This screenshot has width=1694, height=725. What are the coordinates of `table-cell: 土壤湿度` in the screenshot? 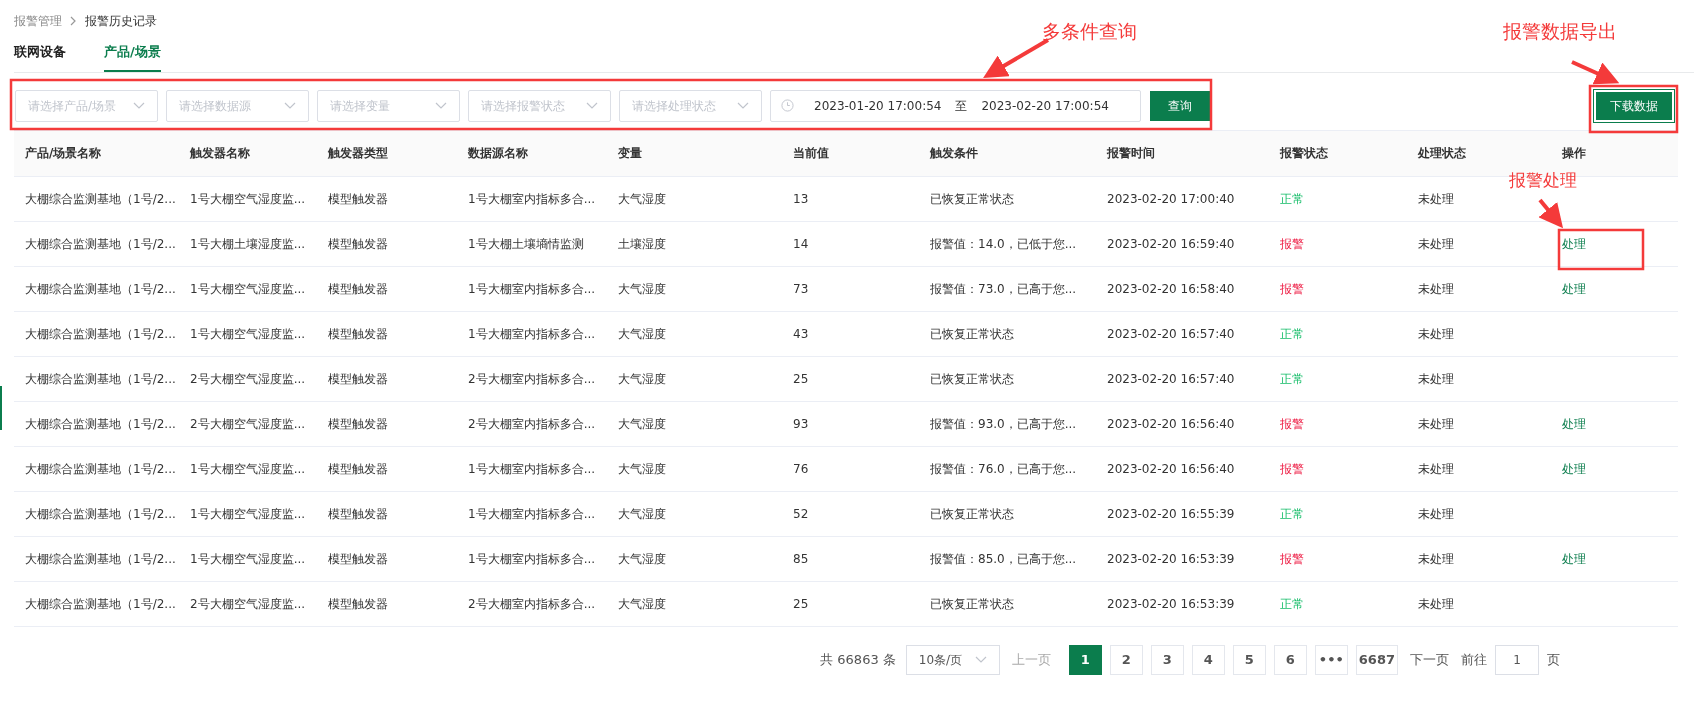 It's located at (642, 243).